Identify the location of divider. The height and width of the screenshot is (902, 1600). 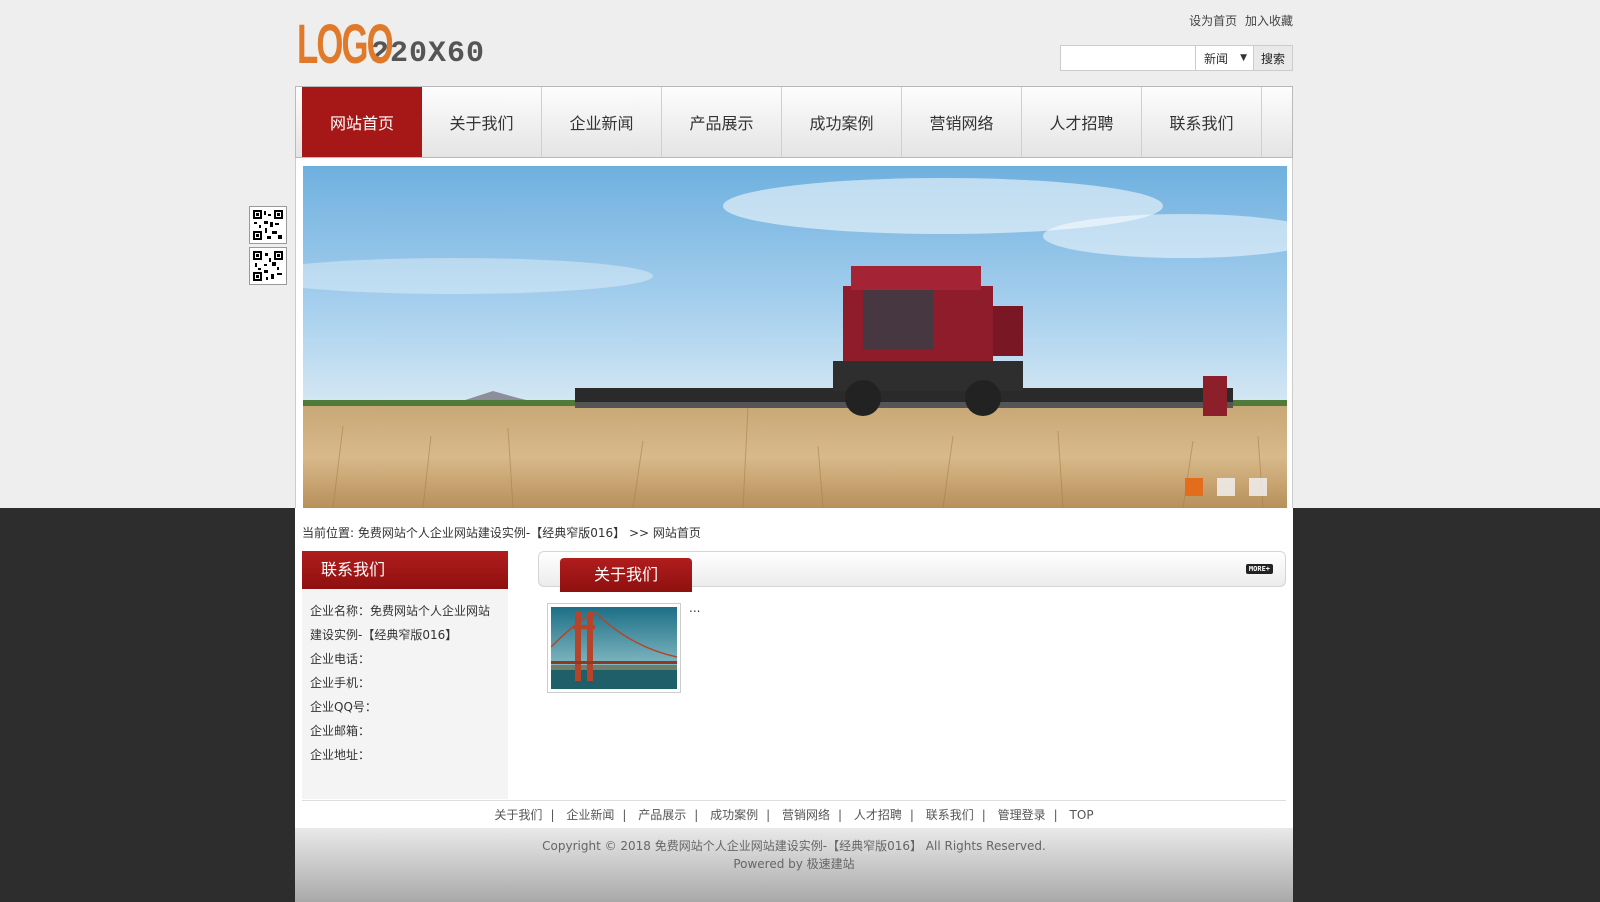
(794, 800).